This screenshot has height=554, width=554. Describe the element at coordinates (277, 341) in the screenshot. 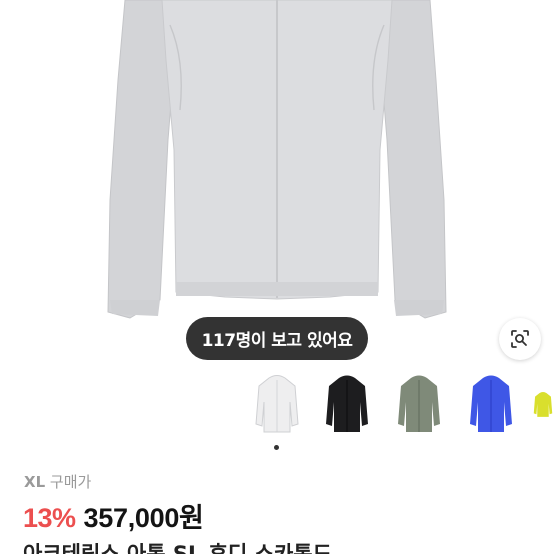

I see `viewers-count-text: 117명이 보고 있어요` at that location.